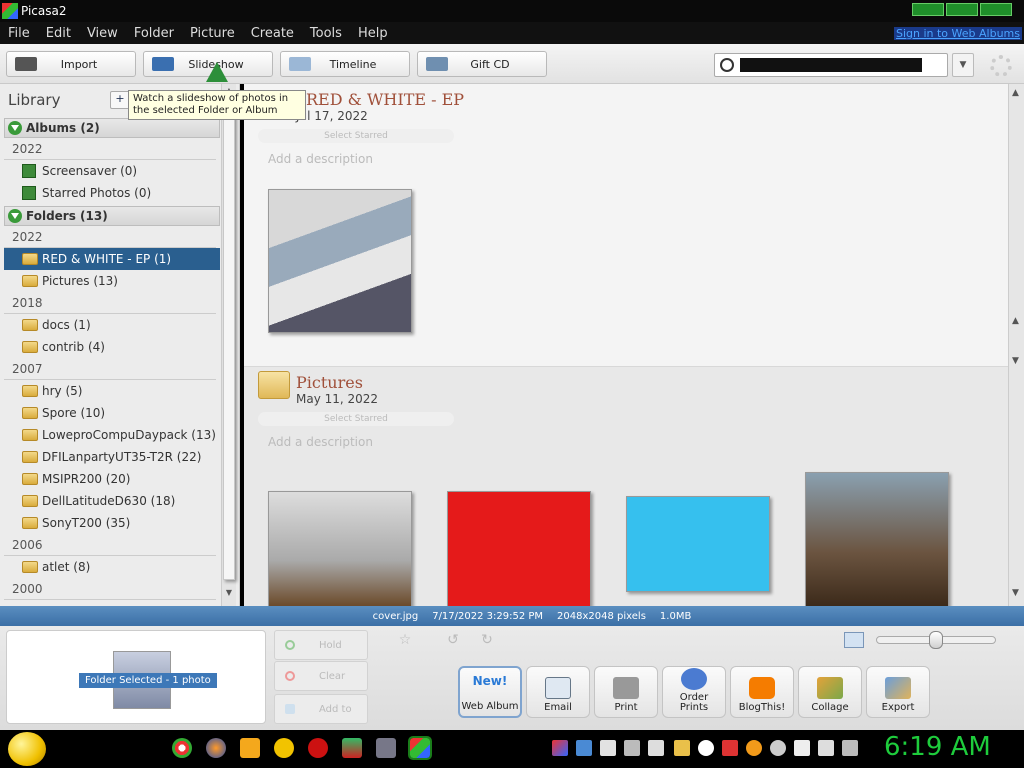 The image size is (1024, 768). What do you see at coordinates (112, 567) in the screenshot?
I see `folder-item: atlet (8)` at bounding box center [112, 567].